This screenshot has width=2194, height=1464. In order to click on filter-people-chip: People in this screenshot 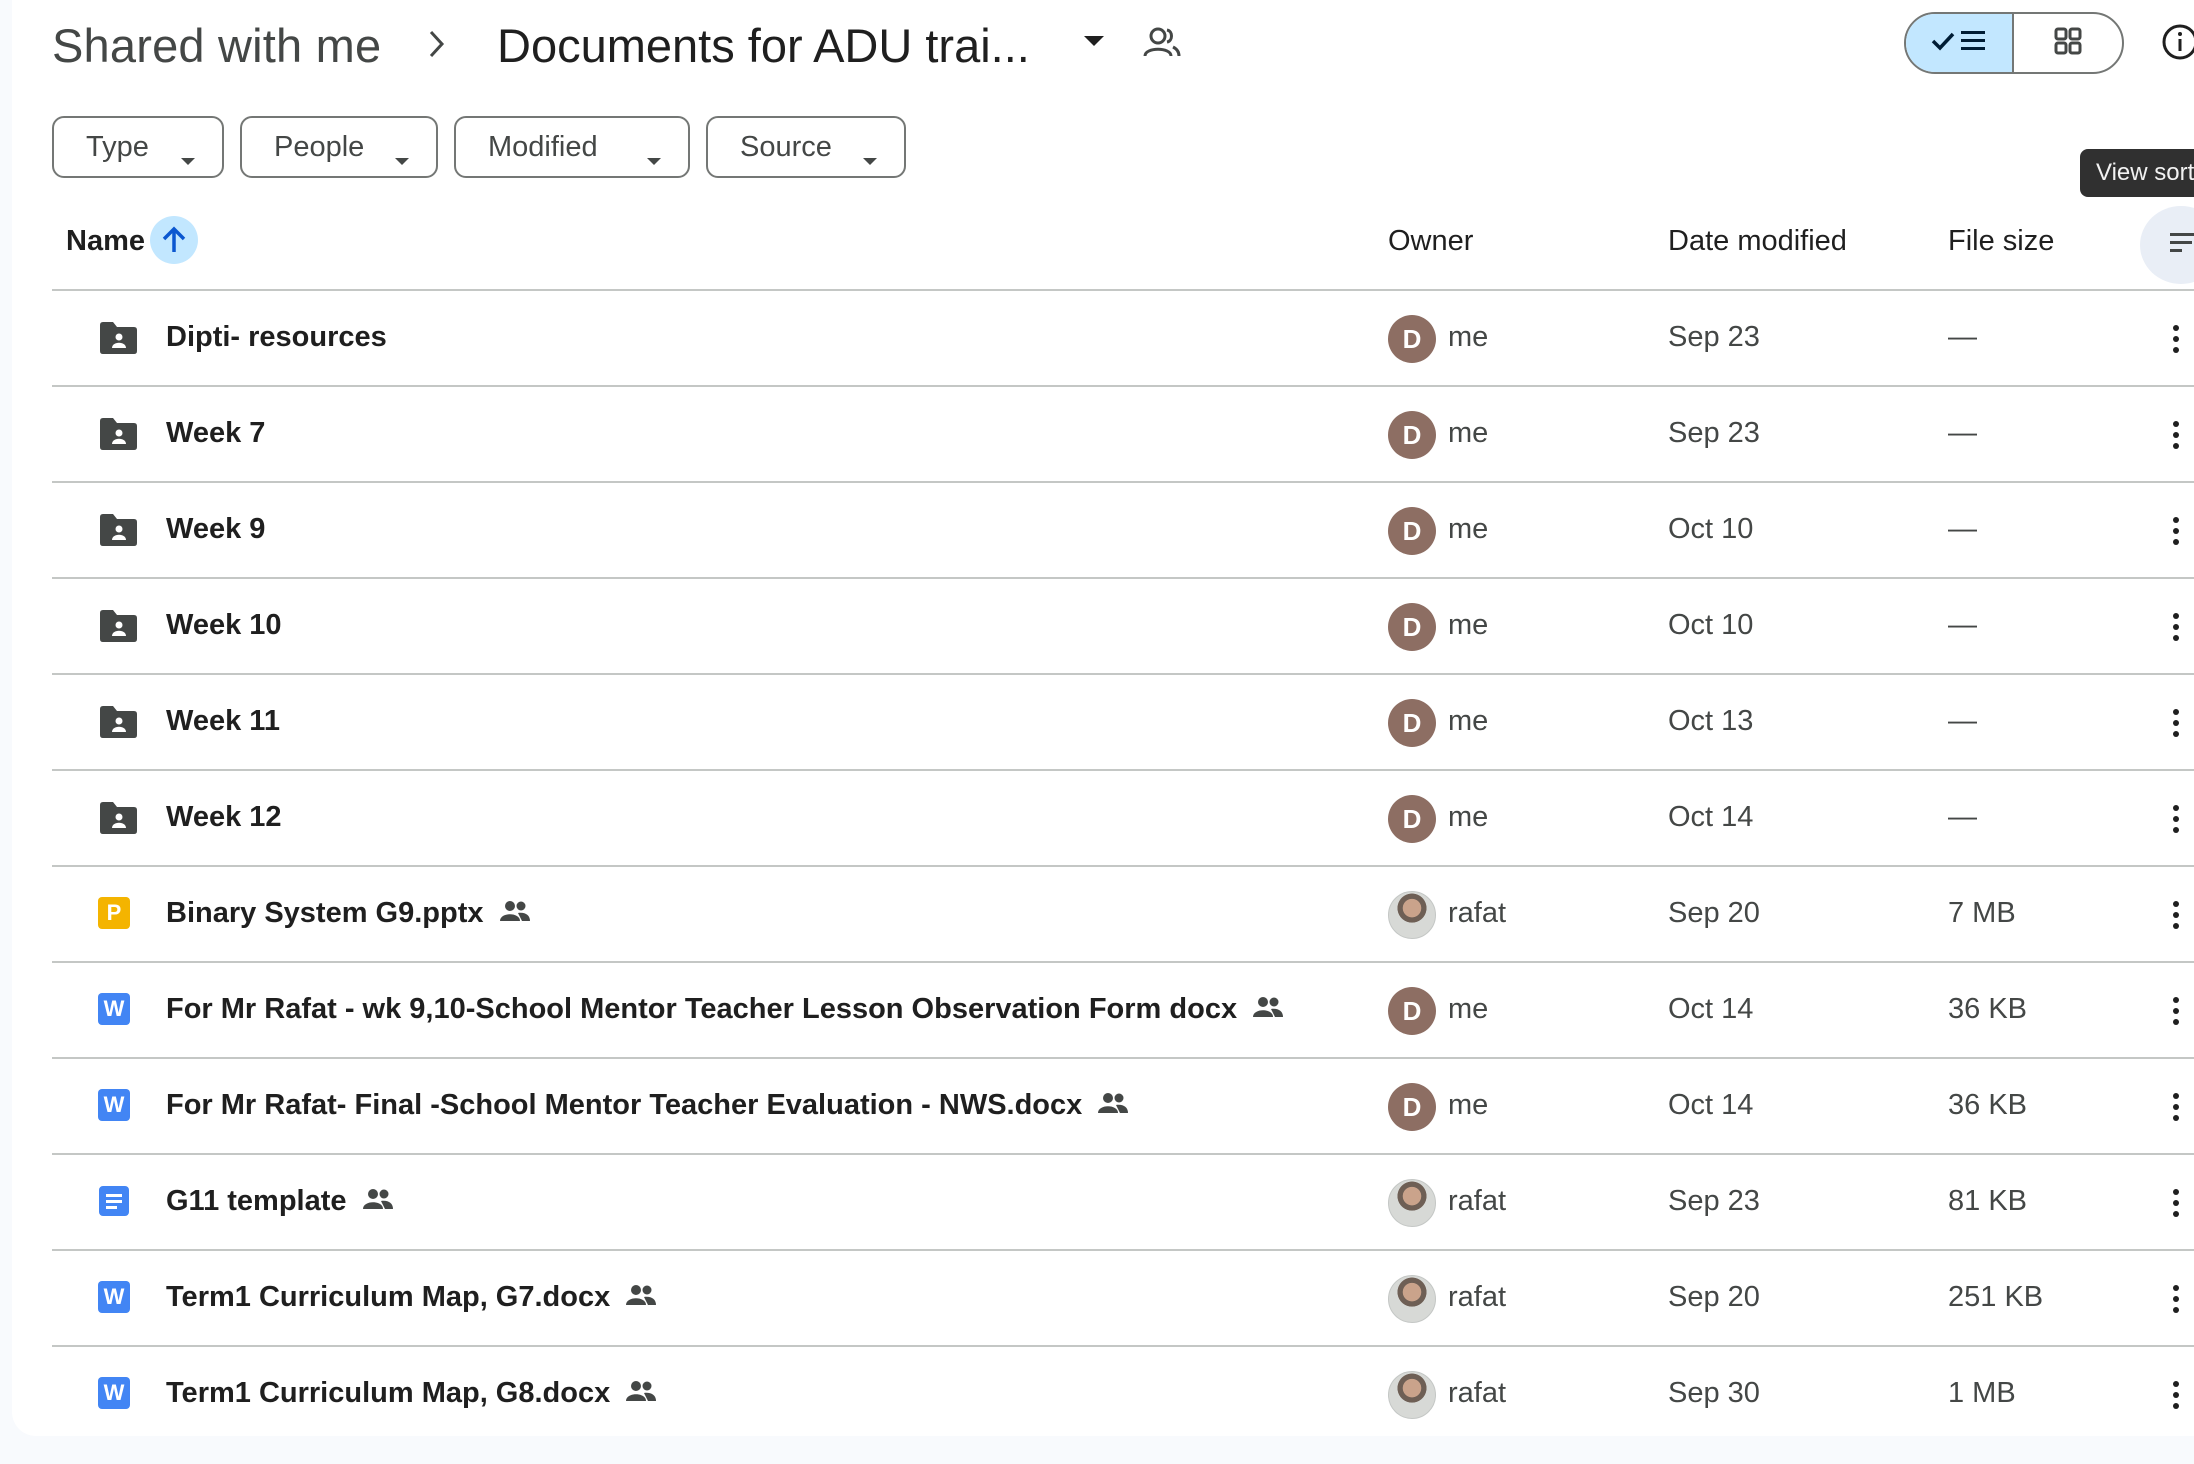, I will do `click(339, 147)`.